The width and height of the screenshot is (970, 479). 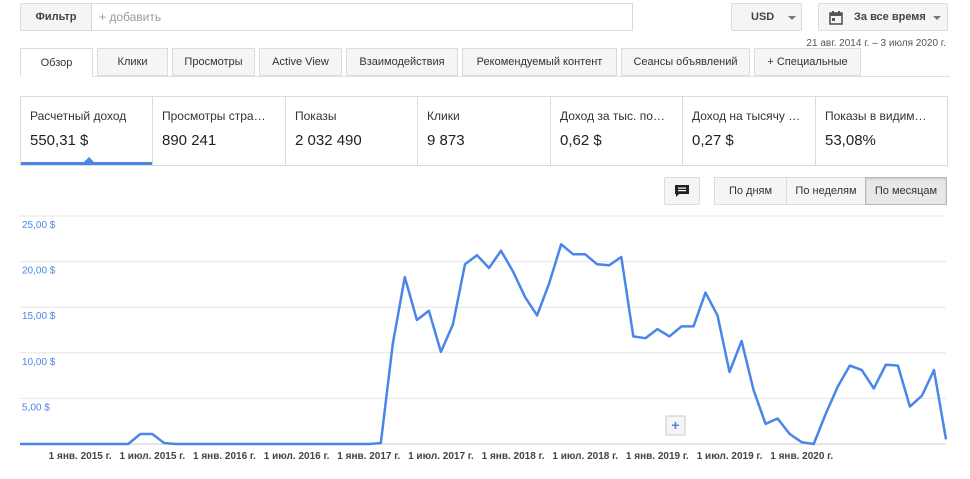 What do you see at coordinates (801, 456) in the screenshot?
I see `x-tick-label: 1 янв. 2020 г.` at bounding box center [801, 456].